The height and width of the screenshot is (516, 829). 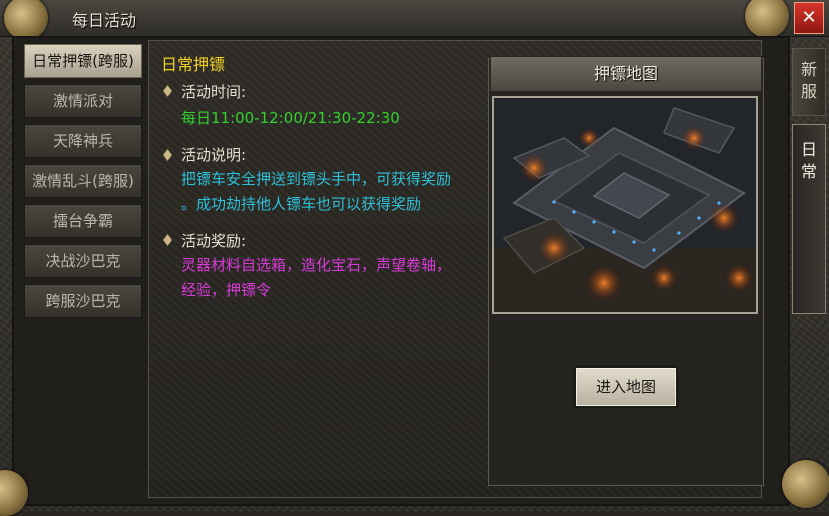 What do you see at coordinates (808, 91) in the screenshot?
I see `tab-char: 服` at bounding box center [808, 91].